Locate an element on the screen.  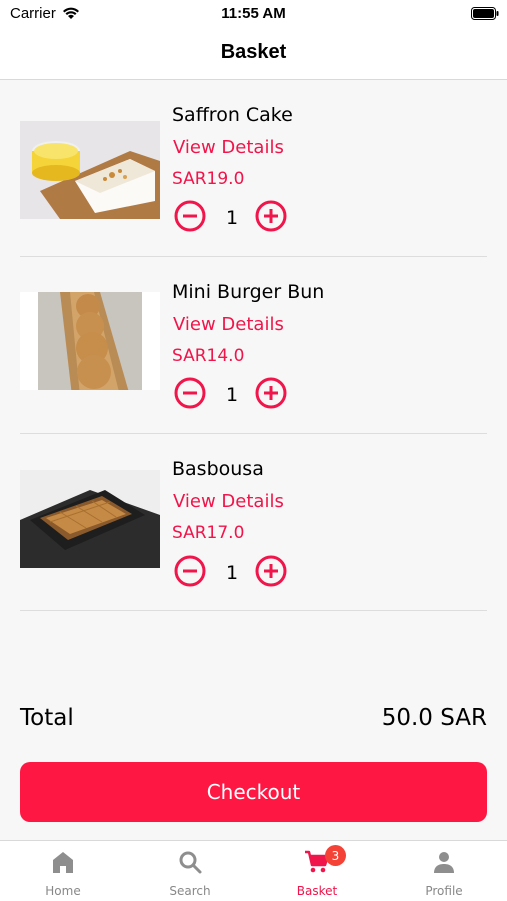
tab-label: Basket is located at coordinates (317, 891).